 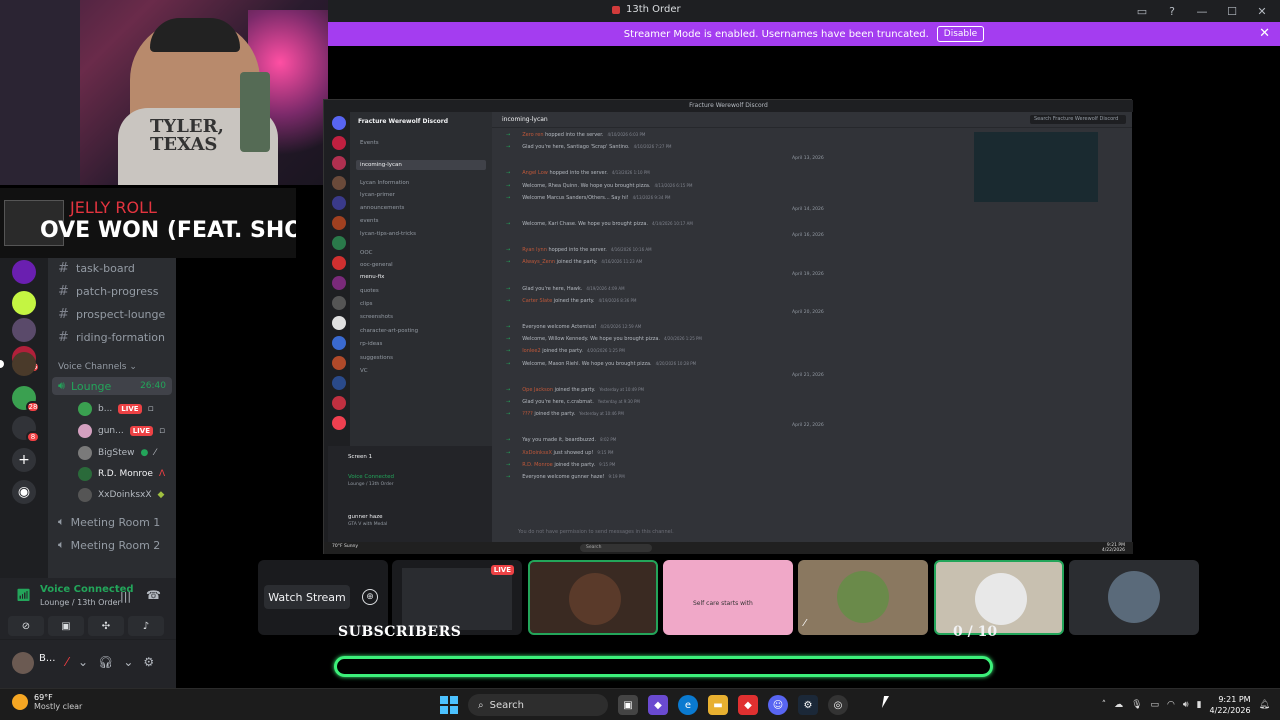 What do you see at coordinates (153, 595) in the screenshot?
I see `disconnect-icon: ☎` at bounding box center [153, 595].